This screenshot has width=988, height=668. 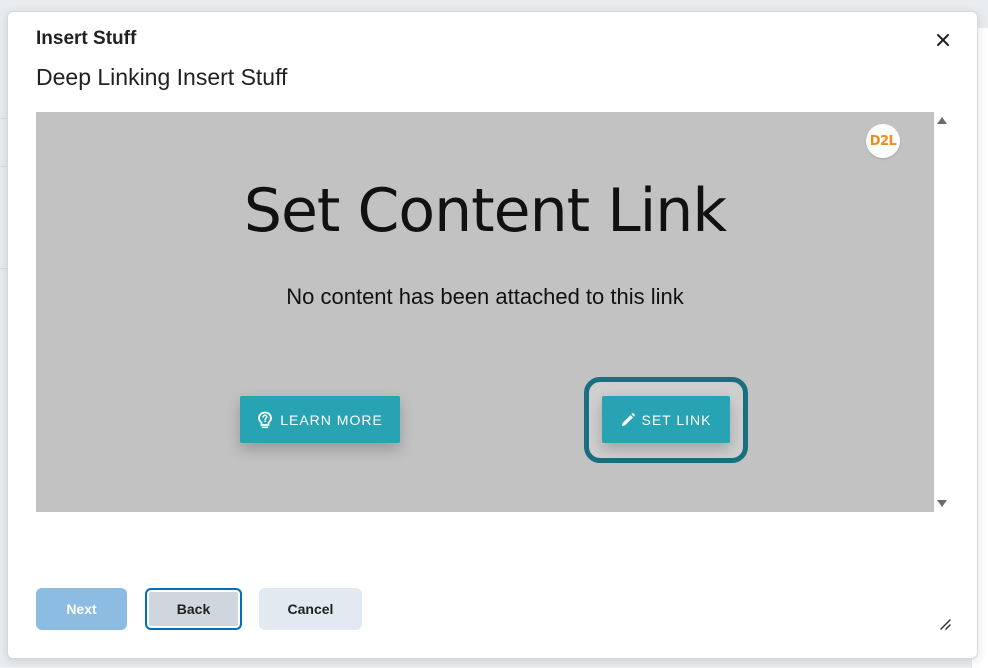 I want to click on d2l-logo: D2L, so click(x=883, y=141).